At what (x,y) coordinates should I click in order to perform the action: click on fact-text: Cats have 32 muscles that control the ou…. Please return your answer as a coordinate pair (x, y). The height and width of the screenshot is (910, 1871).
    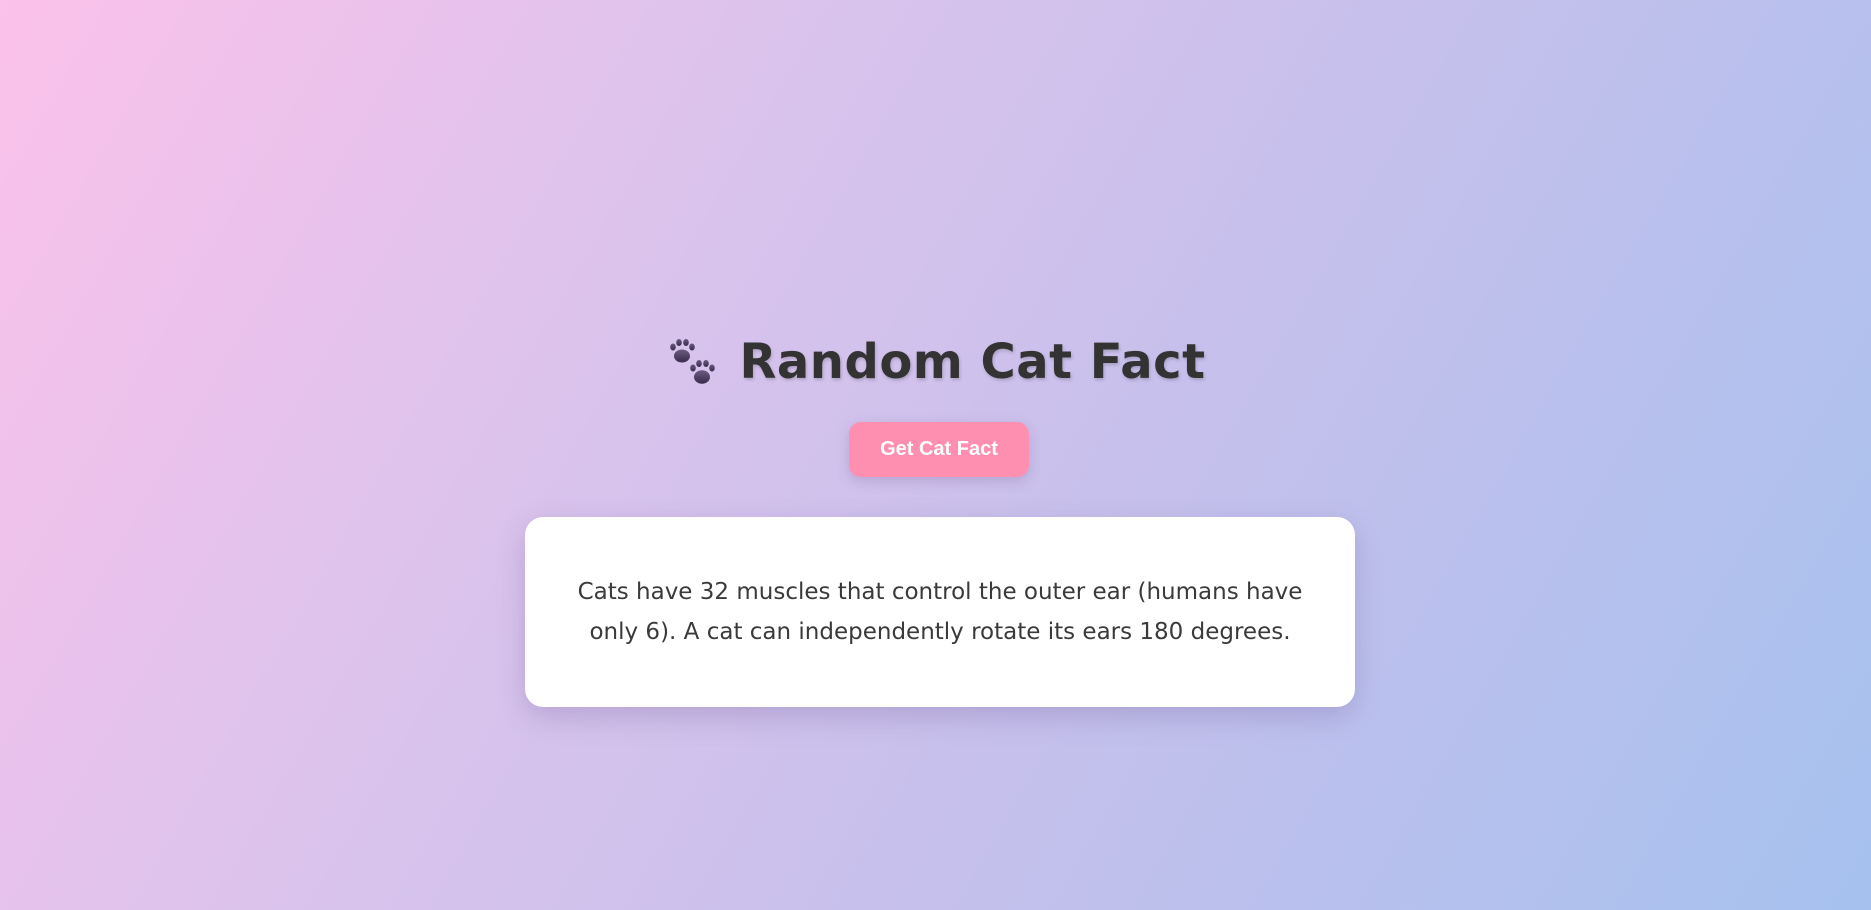
    Looking at the image, I should click on (940, 612).